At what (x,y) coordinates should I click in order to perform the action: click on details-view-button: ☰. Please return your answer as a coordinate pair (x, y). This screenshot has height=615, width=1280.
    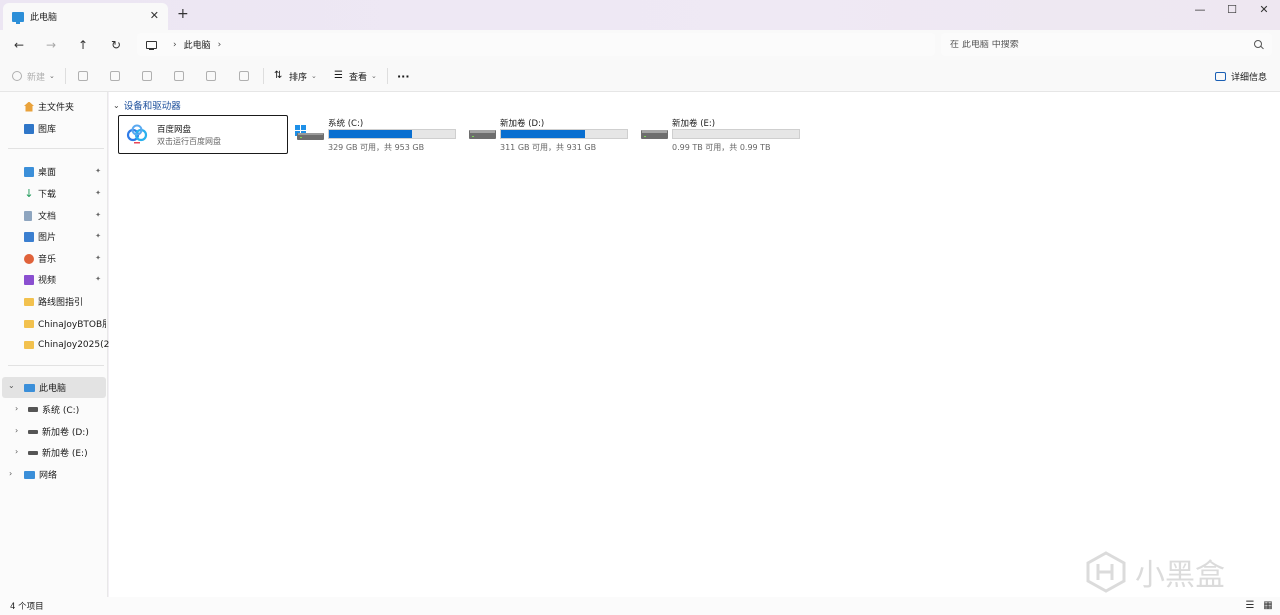
    Looking at the image, I should click on (1250, 605).